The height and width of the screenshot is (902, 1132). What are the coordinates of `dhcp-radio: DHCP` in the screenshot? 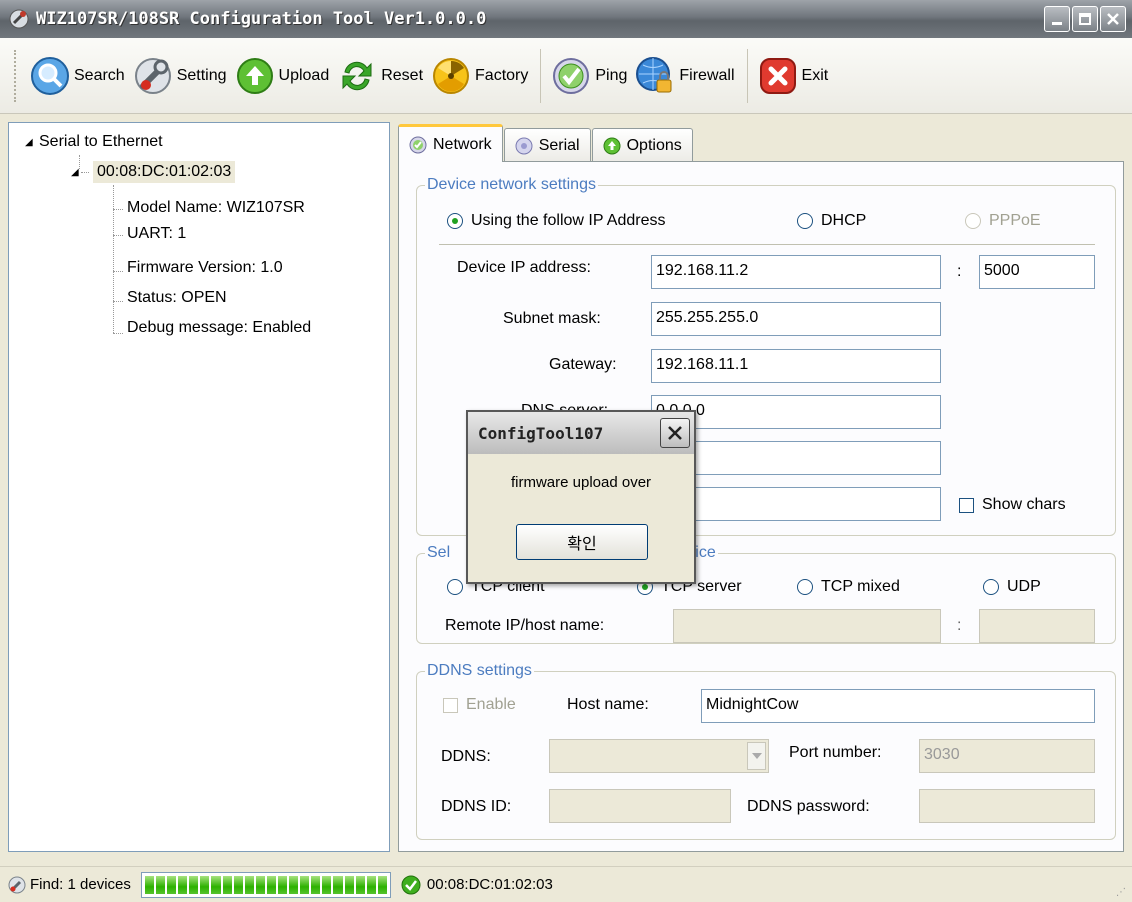 It's located at (831, 221).